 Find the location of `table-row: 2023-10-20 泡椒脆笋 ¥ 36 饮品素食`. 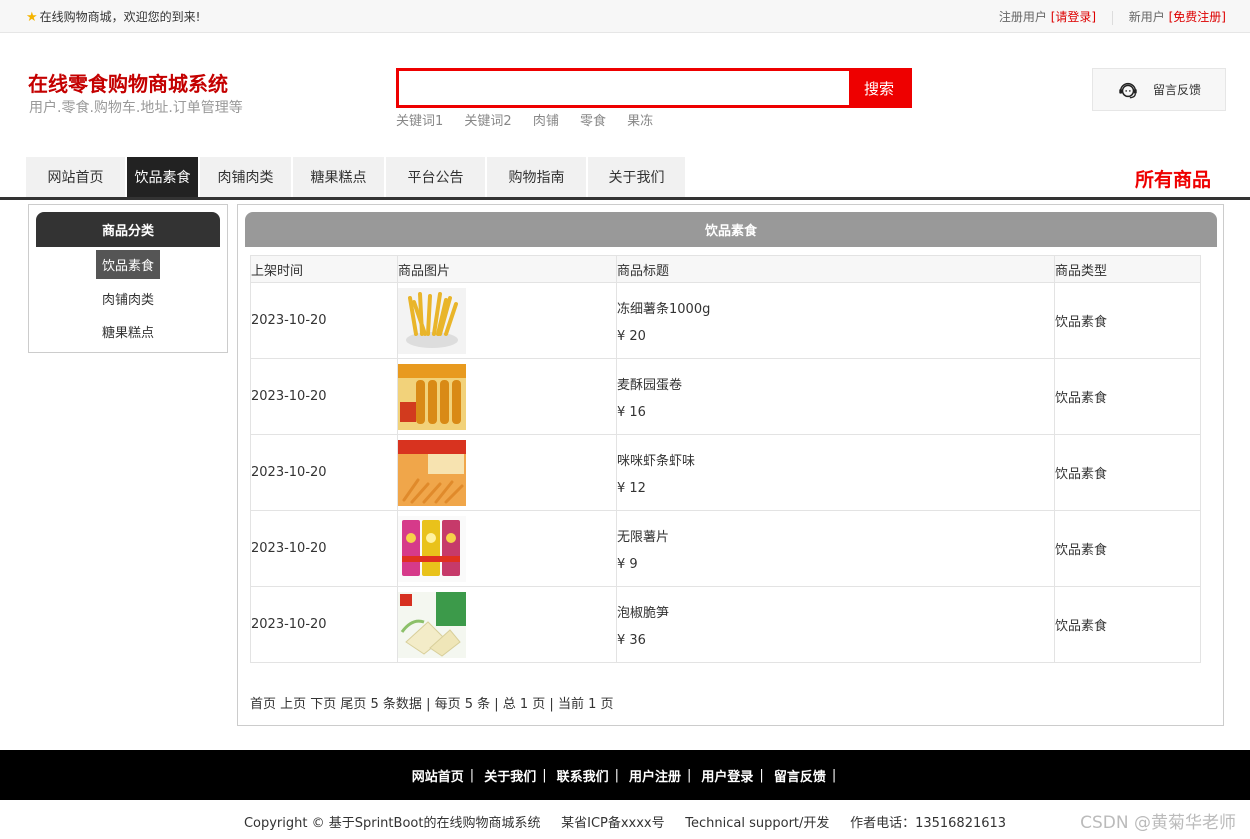

table-row: 2023-10-20 泡椒脆笋 ¥ 36 饮品素食 is located at coordinates (725, 624).